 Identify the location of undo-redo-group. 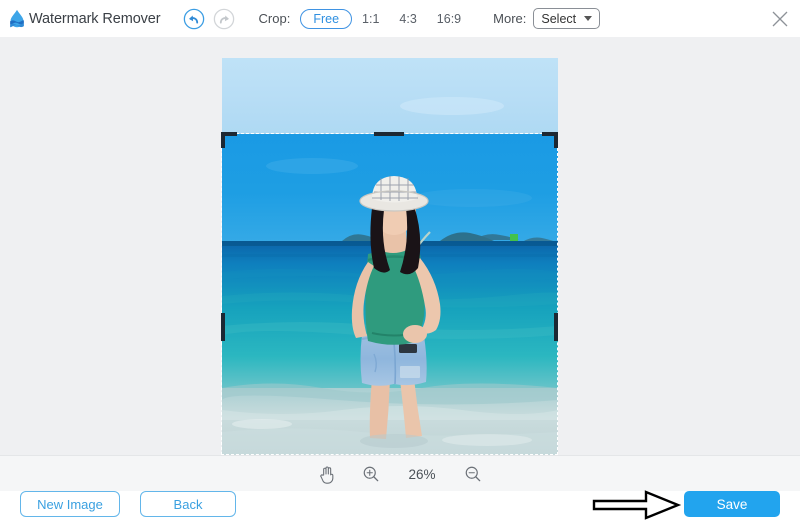
(209, 19).